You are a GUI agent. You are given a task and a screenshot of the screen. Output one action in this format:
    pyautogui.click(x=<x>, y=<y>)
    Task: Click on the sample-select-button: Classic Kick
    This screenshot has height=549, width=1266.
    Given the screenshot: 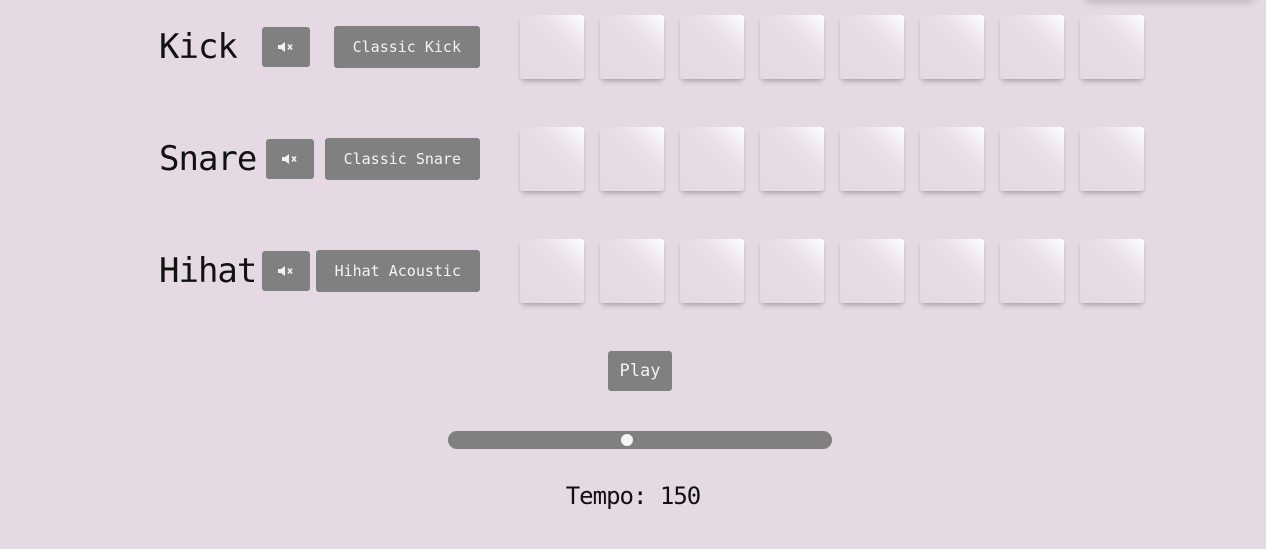 What is the action you would take?
    pyautogui.click(x=406, y=47)
    